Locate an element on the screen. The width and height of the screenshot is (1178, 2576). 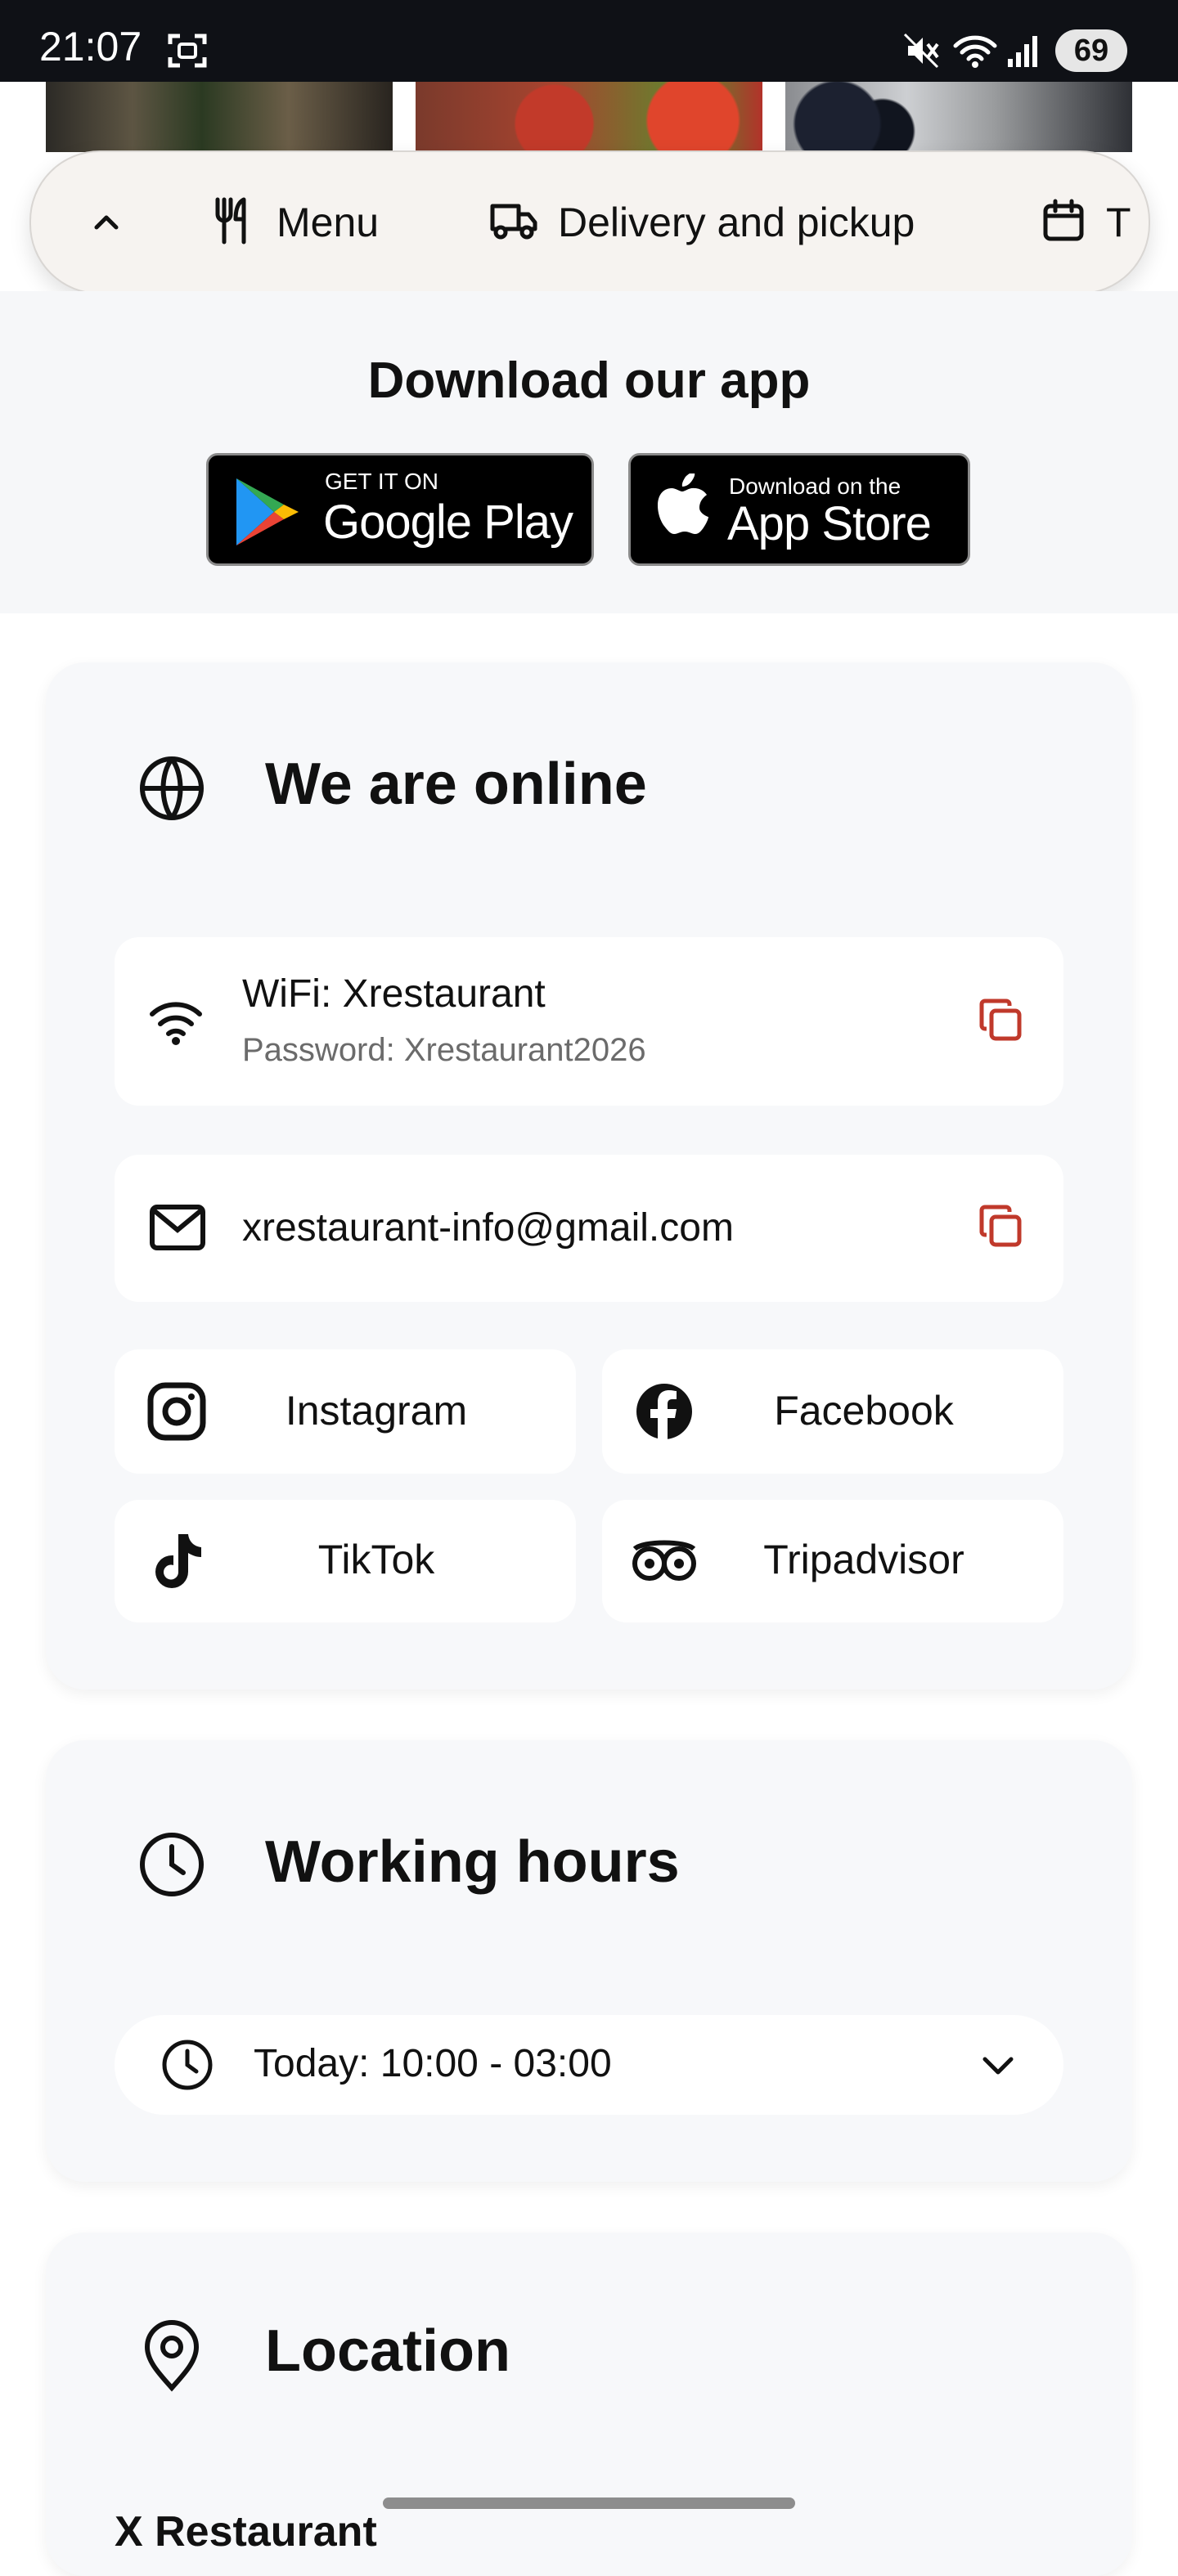
google-play-big: Google Play is located at coordinates (448, 522).